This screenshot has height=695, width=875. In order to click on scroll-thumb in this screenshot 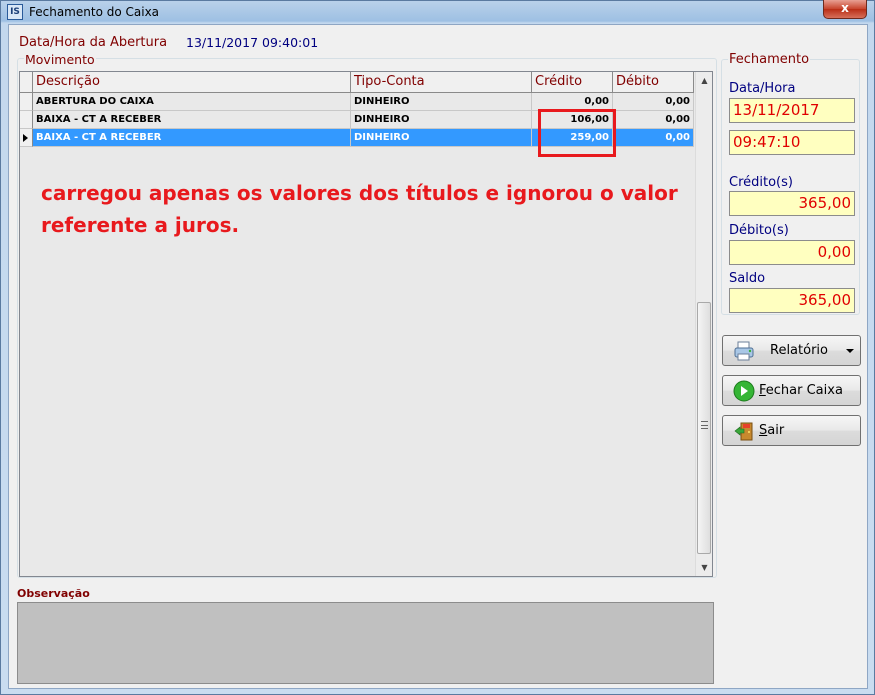, I will do `click(704, 428)`.